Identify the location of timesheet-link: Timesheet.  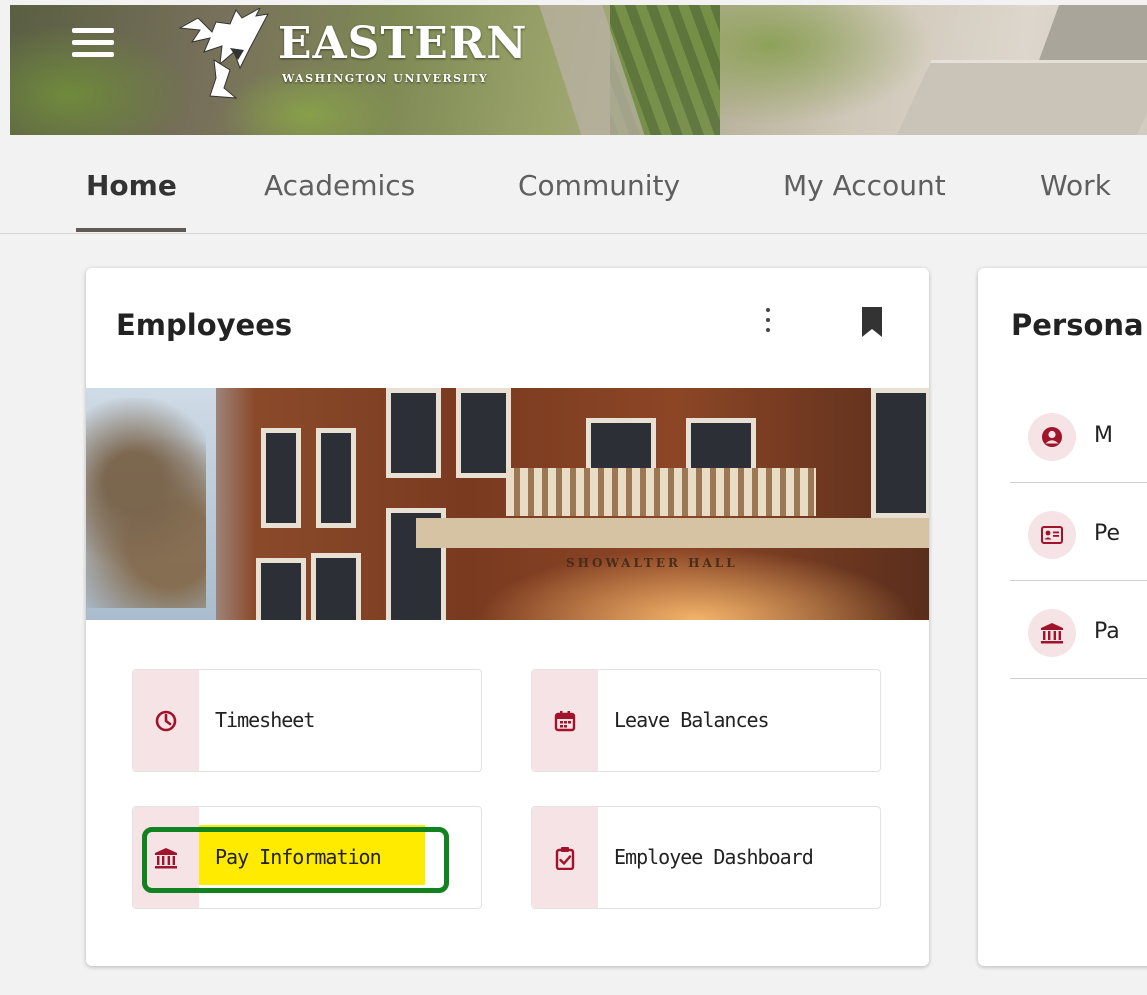
(307, 720).